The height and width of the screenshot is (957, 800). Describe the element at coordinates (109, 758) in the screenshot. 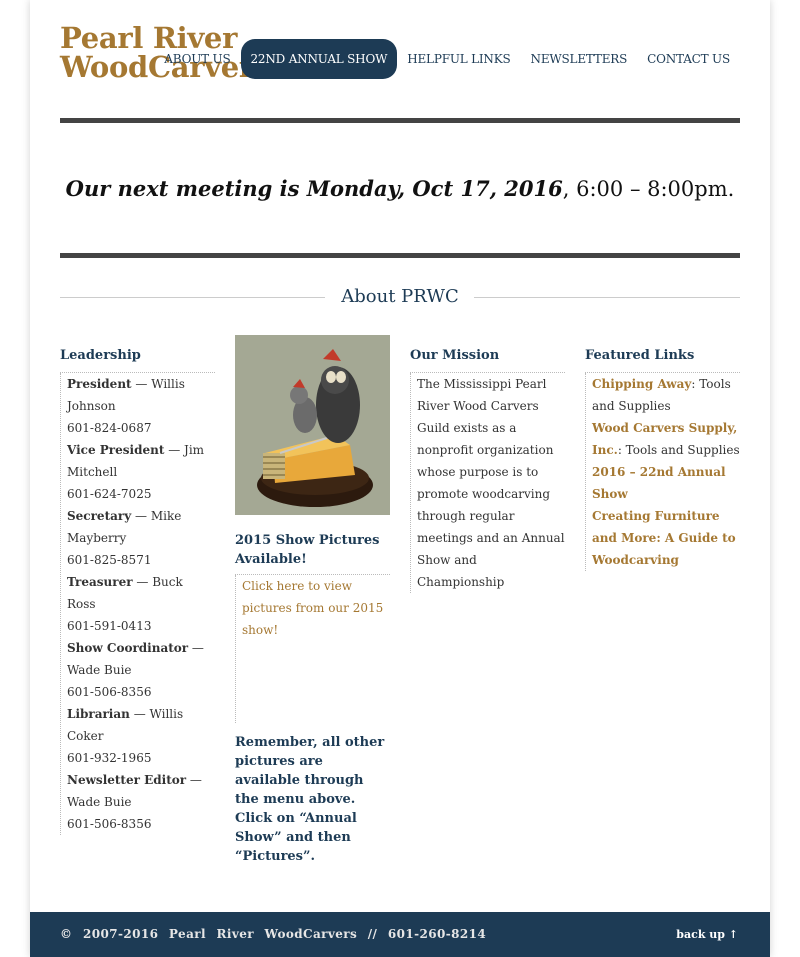

I see `leadership-phone: 601-932-1965` at that location.